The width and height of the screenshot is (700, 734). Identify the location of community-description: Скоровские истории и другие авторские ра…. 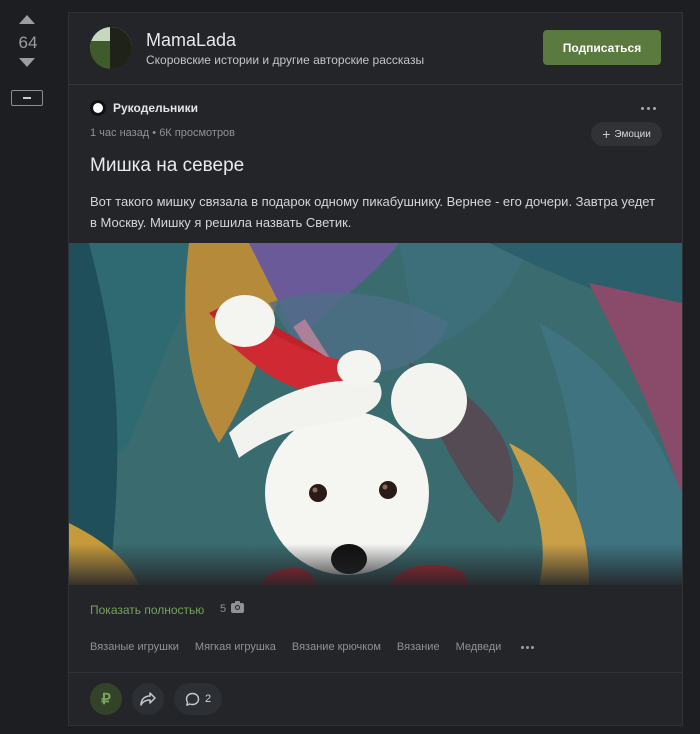
(285, 60).